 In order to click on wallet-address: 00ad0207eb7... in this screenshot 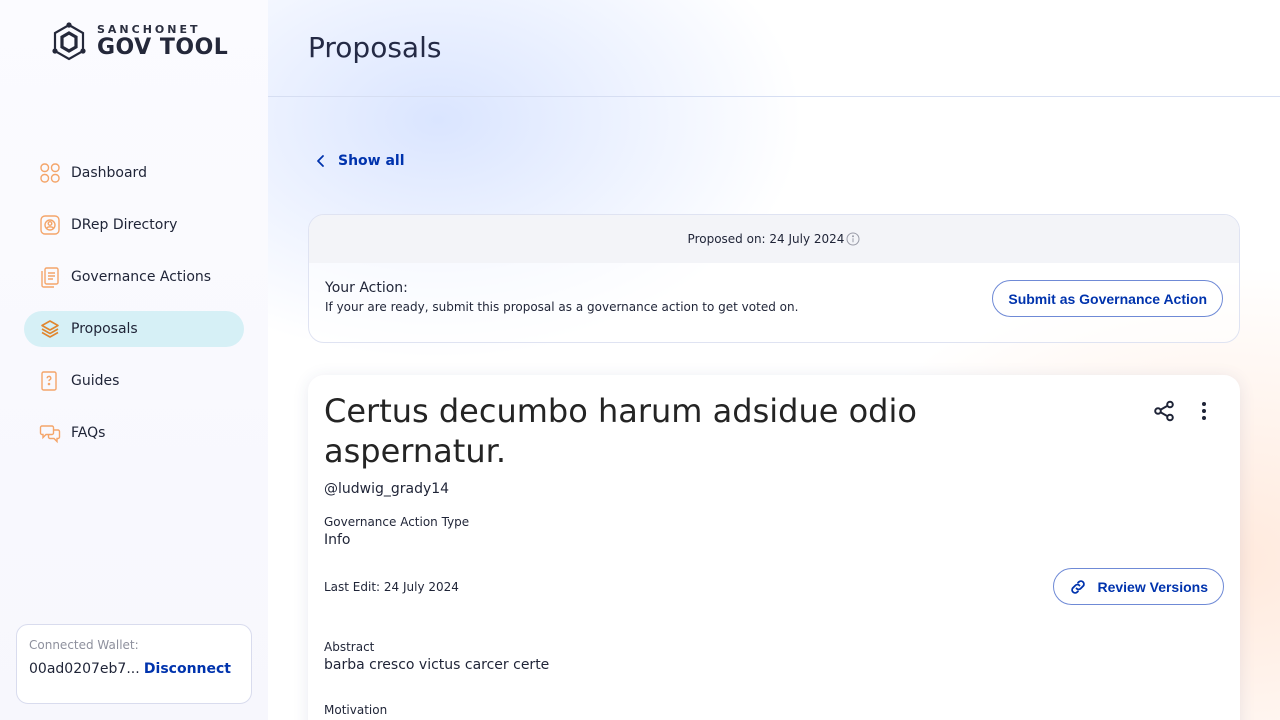, I will do `click(84, 669)`.